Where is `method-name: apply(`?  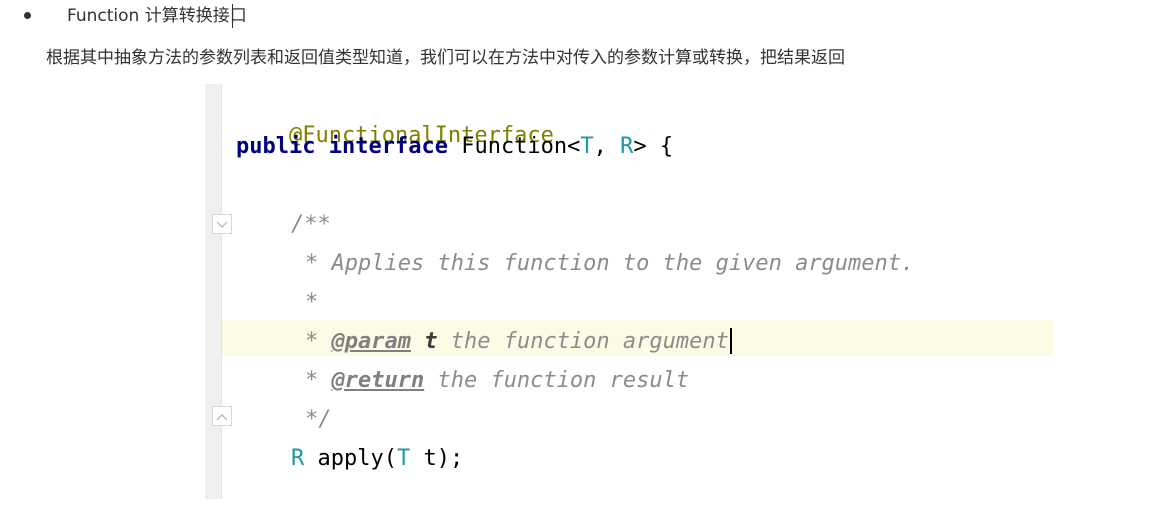
method-name: apply( is located at coordinates (350, 458).